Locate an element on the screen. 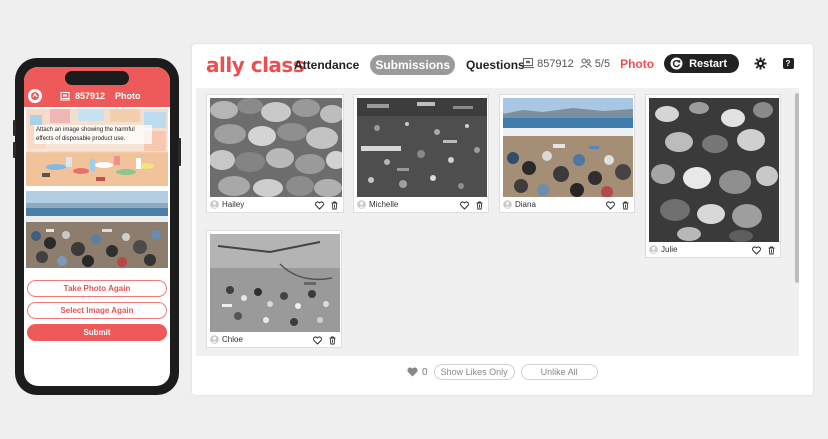 The height and width of the screenshot is (439, 828). main-nav: Attendance Submissions Questions is located at coordinates (409, 65).